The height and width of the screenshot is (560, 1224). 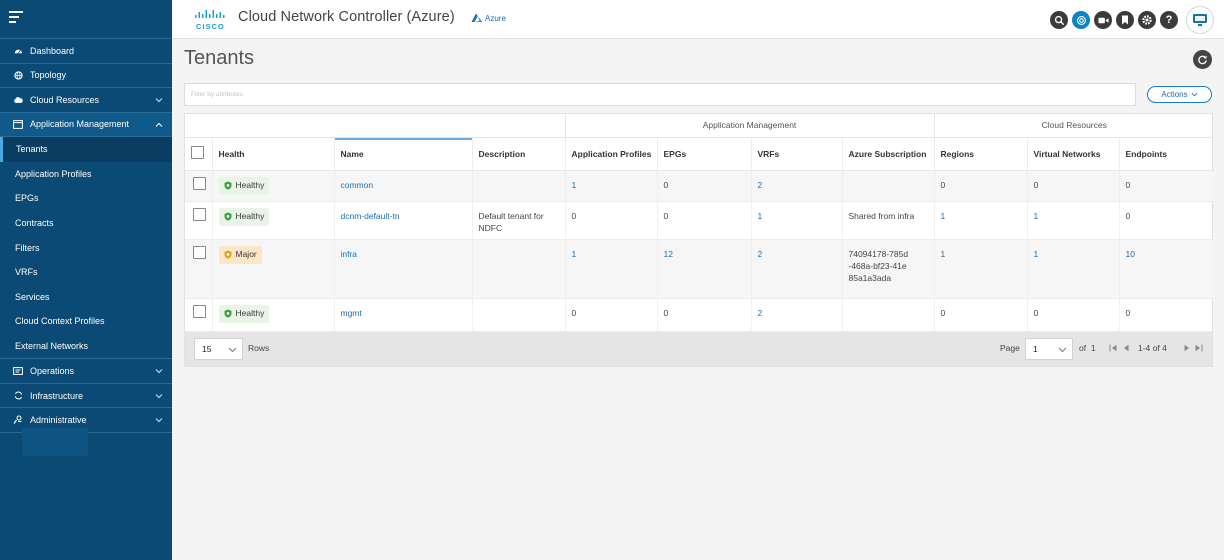 I want to click on endpoints-link: 10, so click(x=1130, y=254).